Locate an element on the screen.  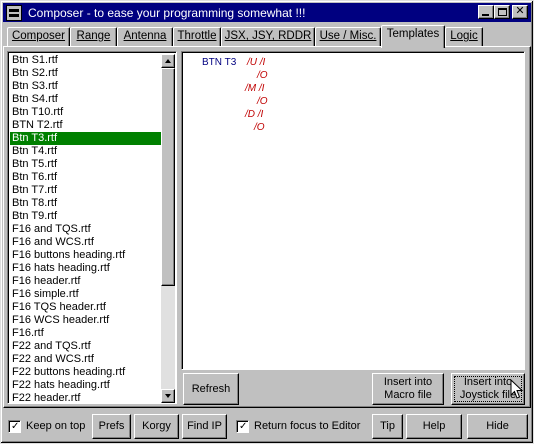
prefs-button: Prefs is located at coordinates (111, 426).